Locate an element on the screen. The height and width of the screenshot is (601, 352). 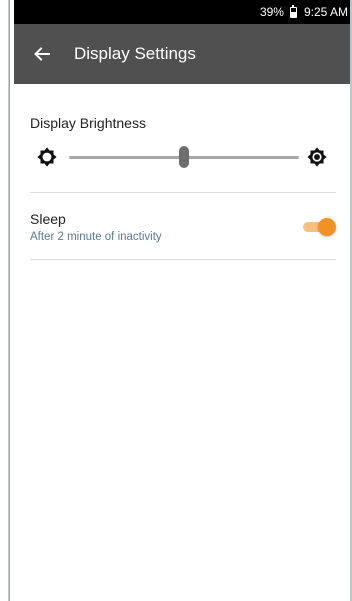
sleep-title: Sleep is located at coordinates (48, 219).